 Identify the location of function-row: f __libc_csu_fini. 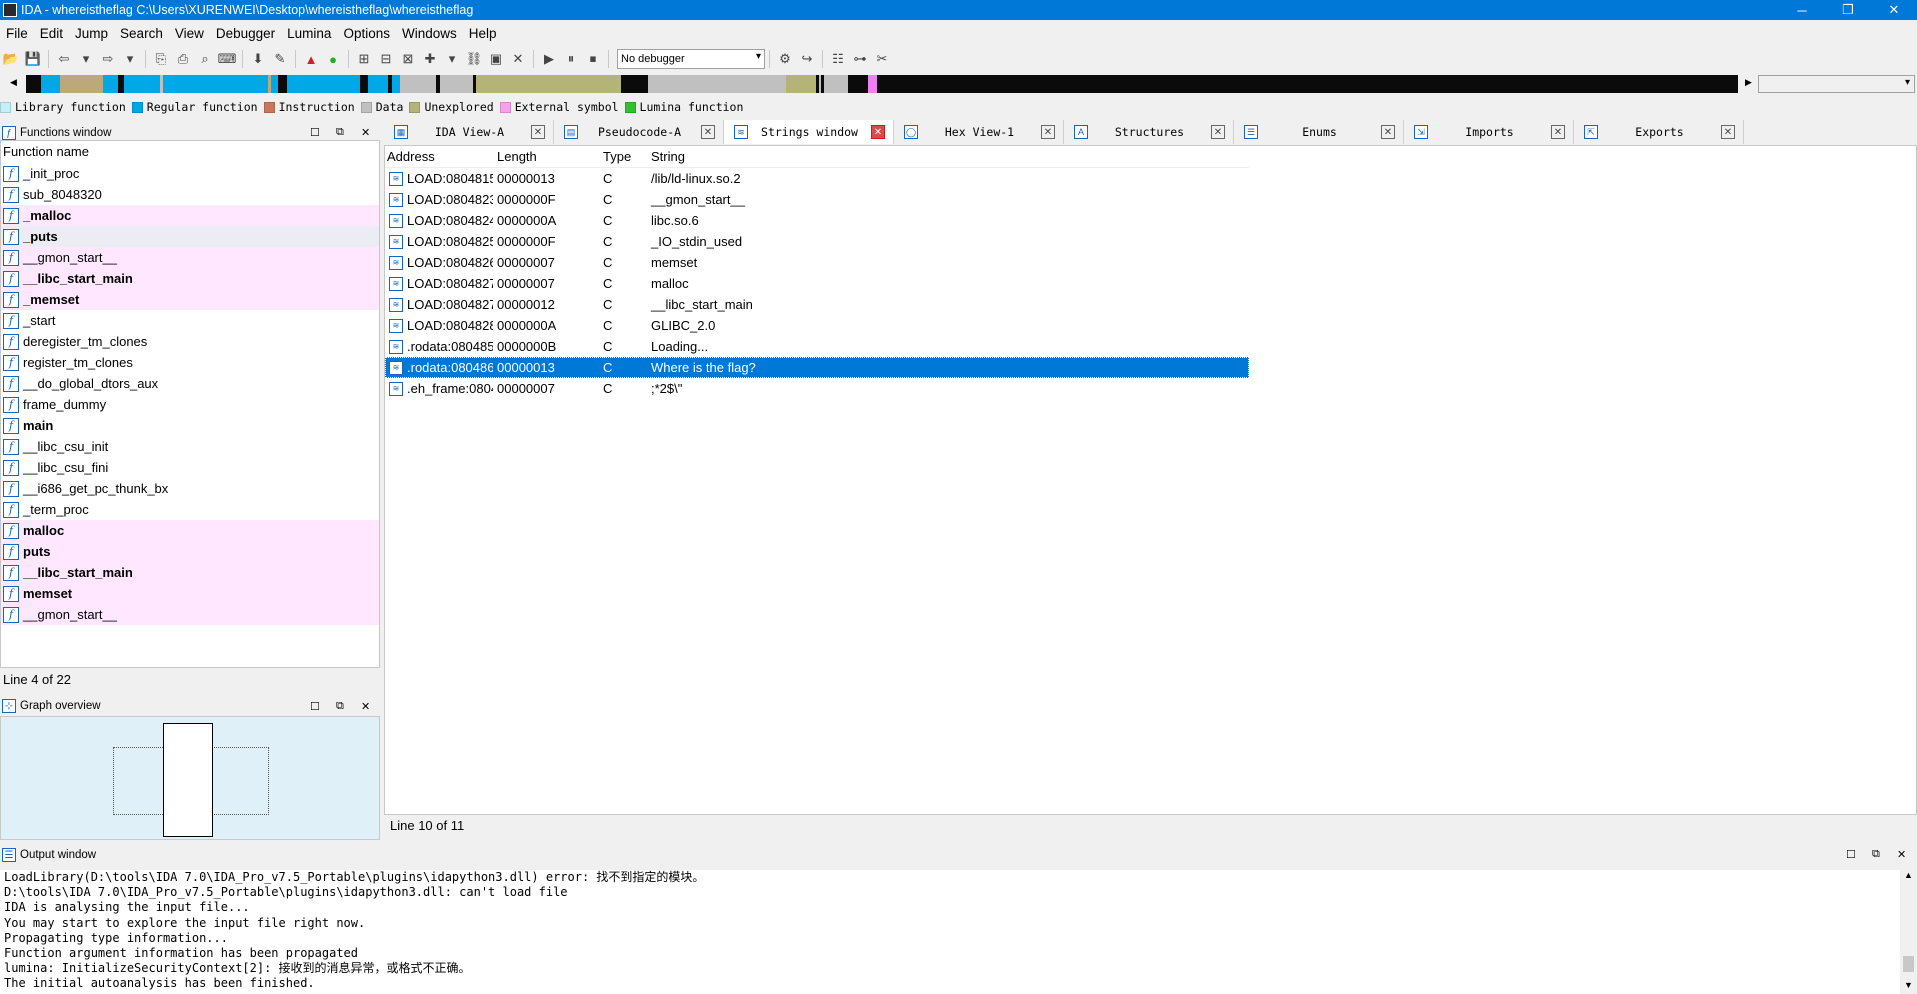
(190, 467).